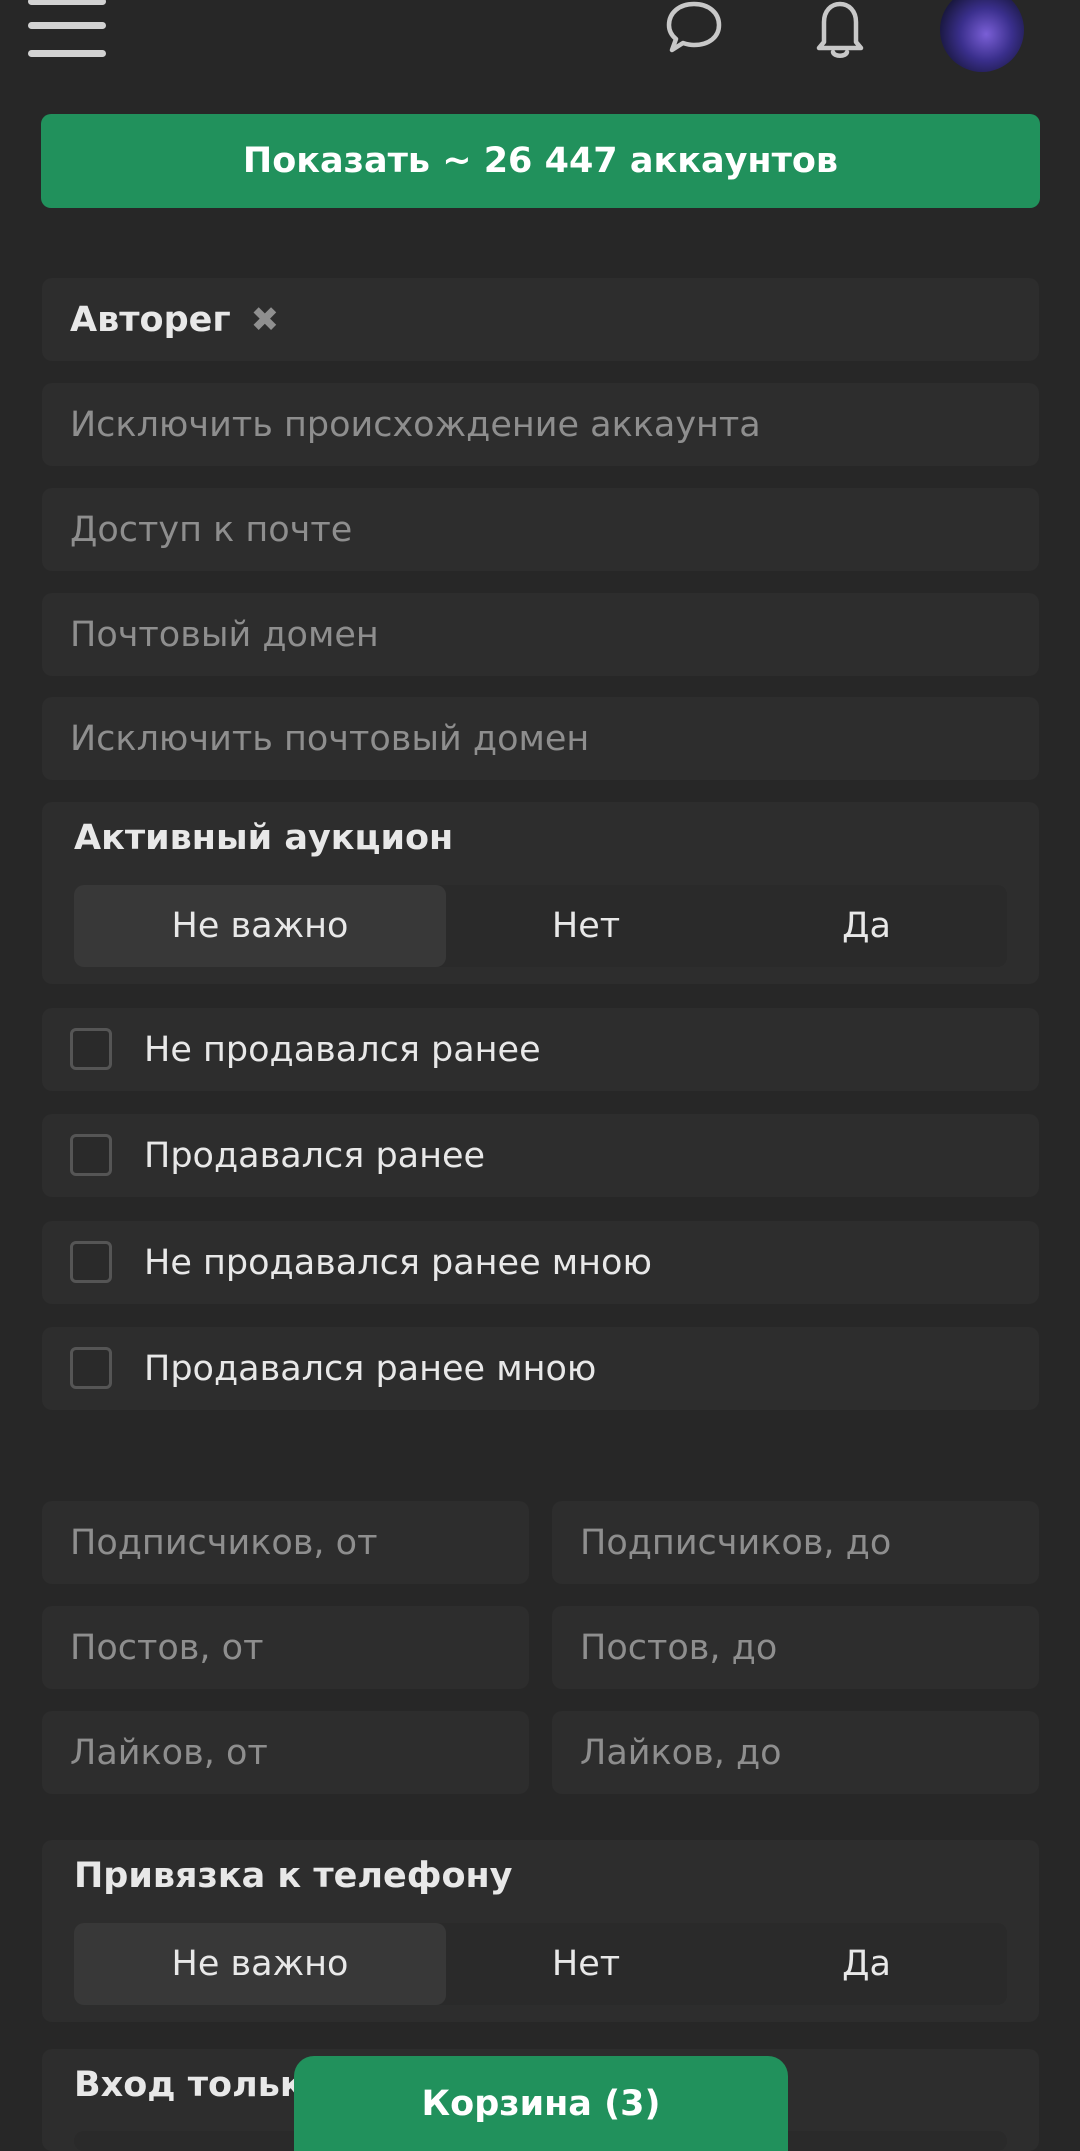 This screenshot has width=1080, height=2151. Describe the element at coordinates (150, 319) in the screenshot. I see `origin-tag-label: Авторег` at that location.